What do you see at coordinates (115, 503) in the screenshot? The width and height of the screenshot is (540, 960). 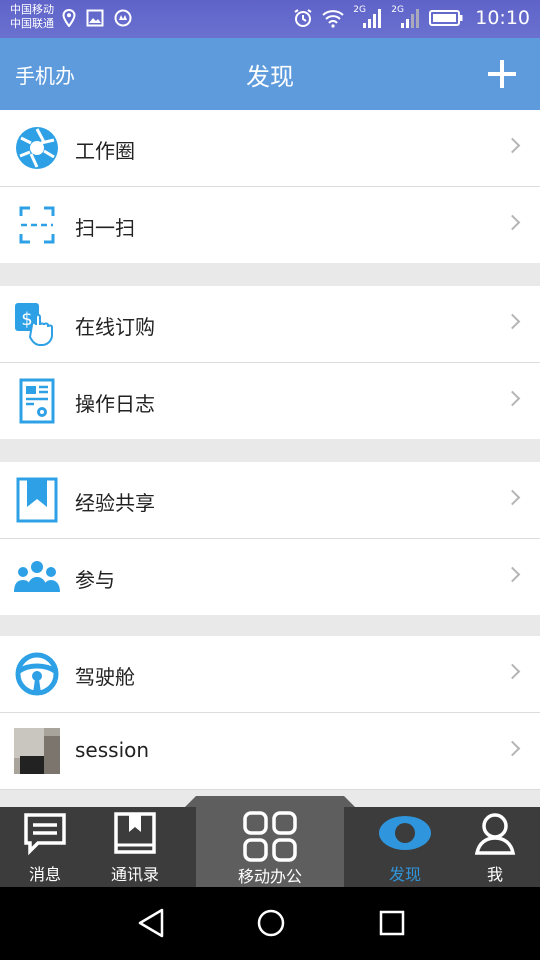 I see `list-item-label: 经验共享` at bounding box center [115, 503].